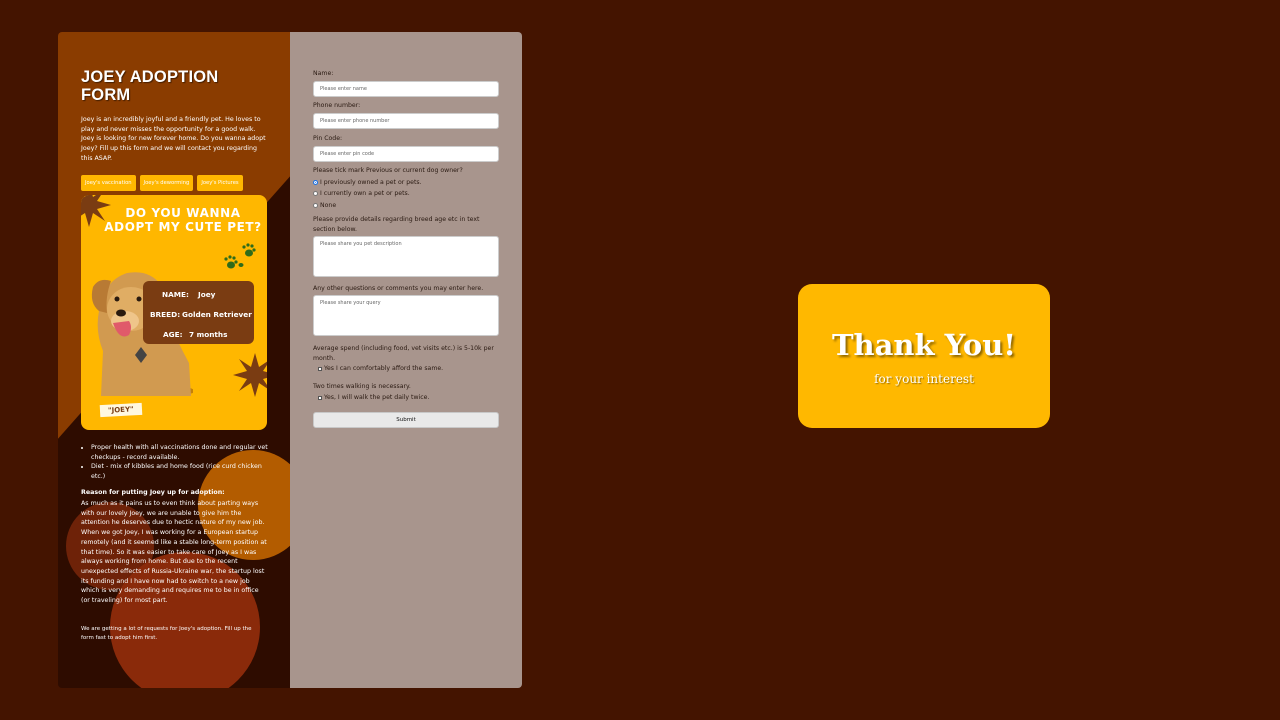  Describe the element at coordinates (406, 89) in the screenshot. I see `name-input: Please enter name` at that location.